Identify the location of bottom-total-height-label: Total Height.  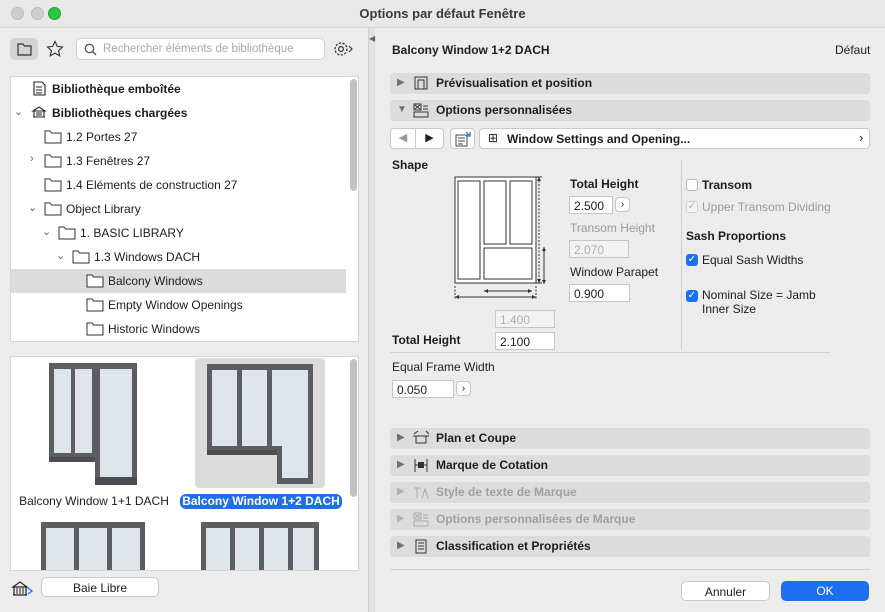
(426, 340).